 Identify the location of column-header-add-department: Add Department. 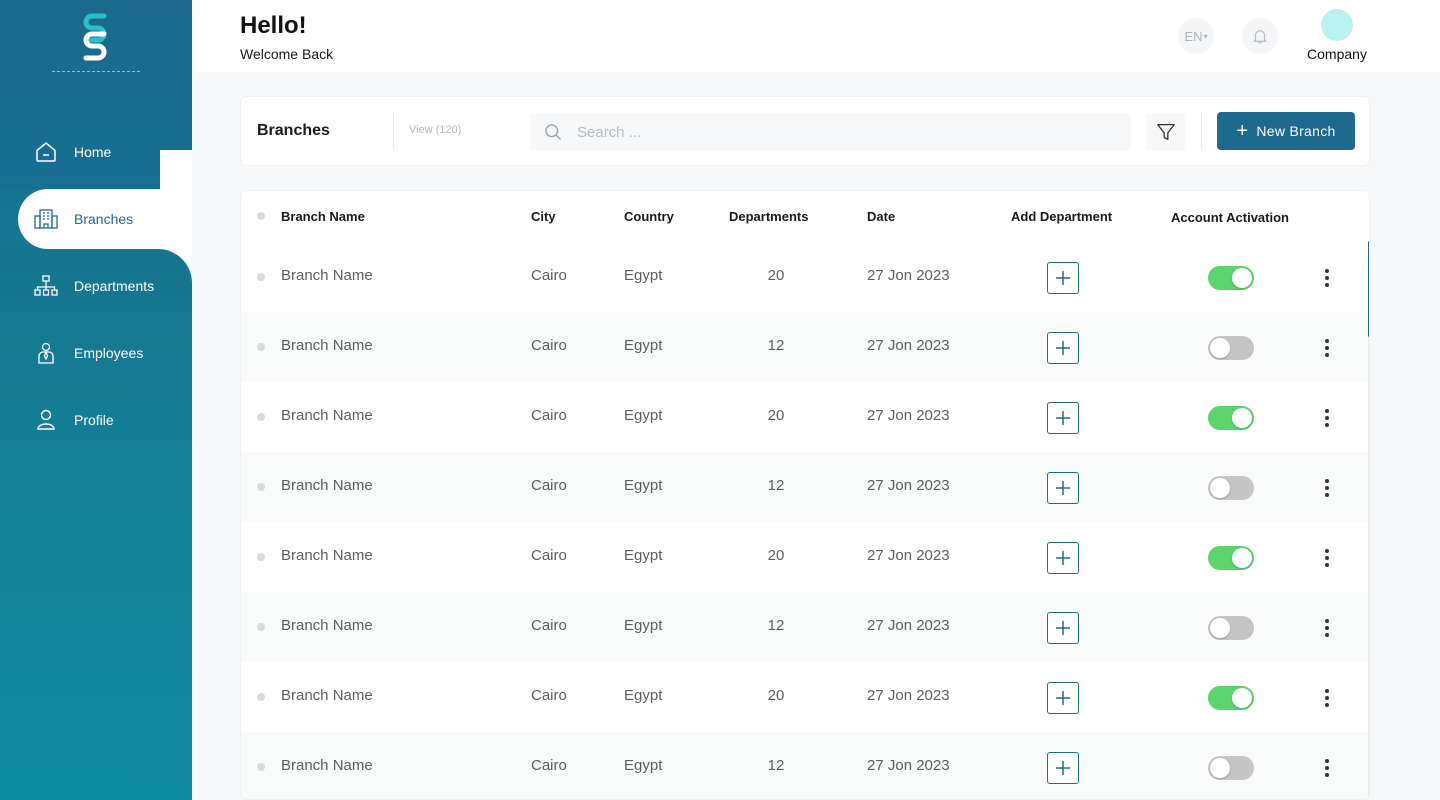
(1061, 216).